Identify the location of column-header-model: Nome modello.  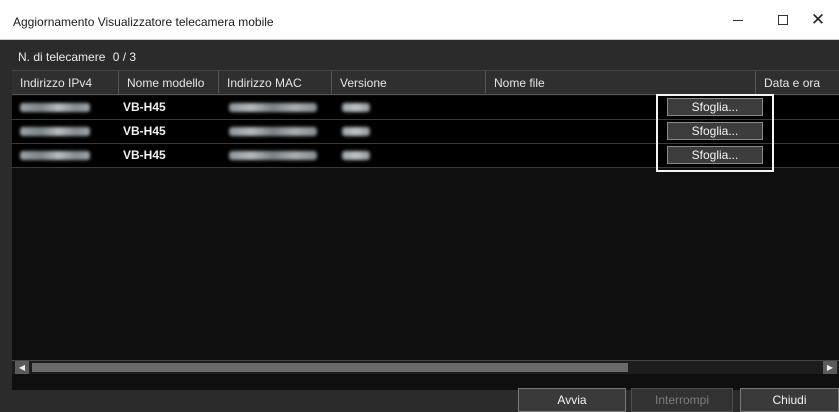
(169, 83).